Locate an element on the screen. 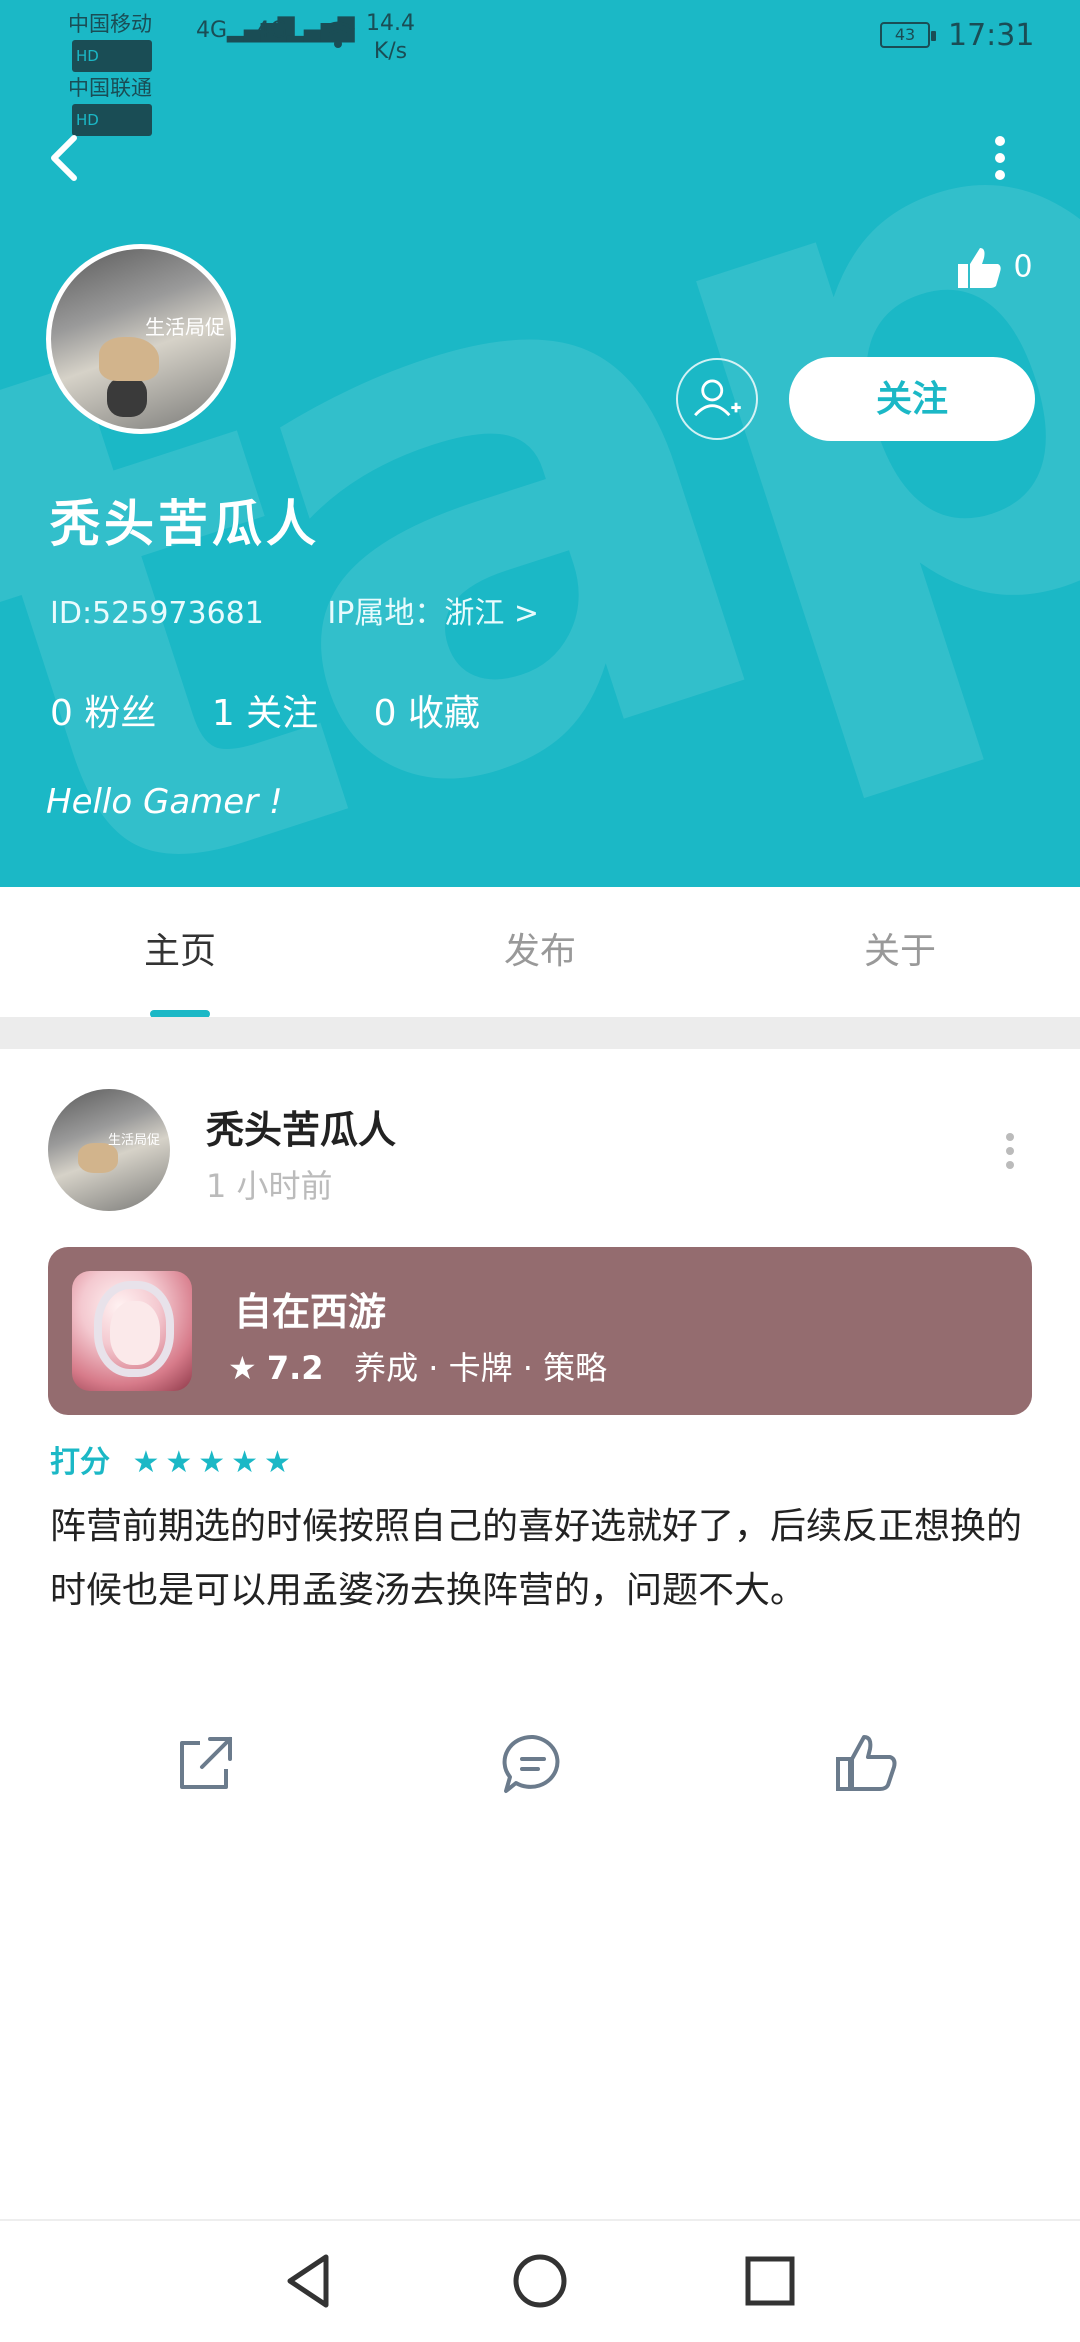 This screenshot has width=1080, height=2342. profile-bio: Hello Gamer ! is located at coordinates (164, 802).